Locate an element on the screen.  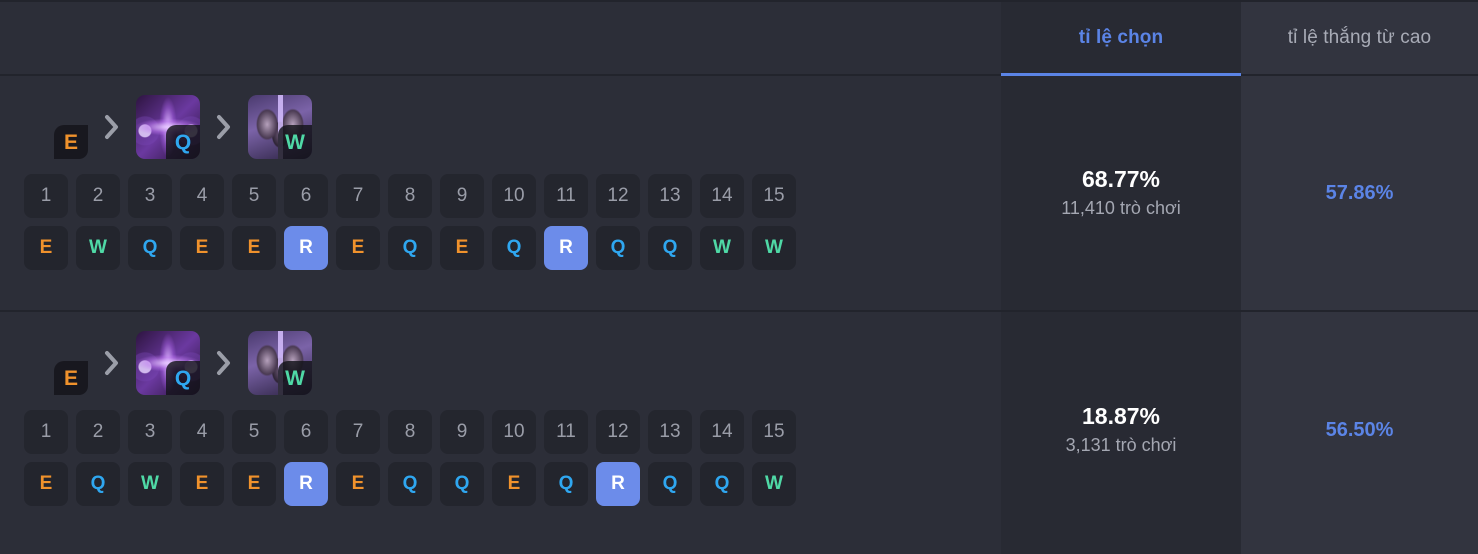
pick-rate-value: 18.87% is located at coordinates (1120, 416).